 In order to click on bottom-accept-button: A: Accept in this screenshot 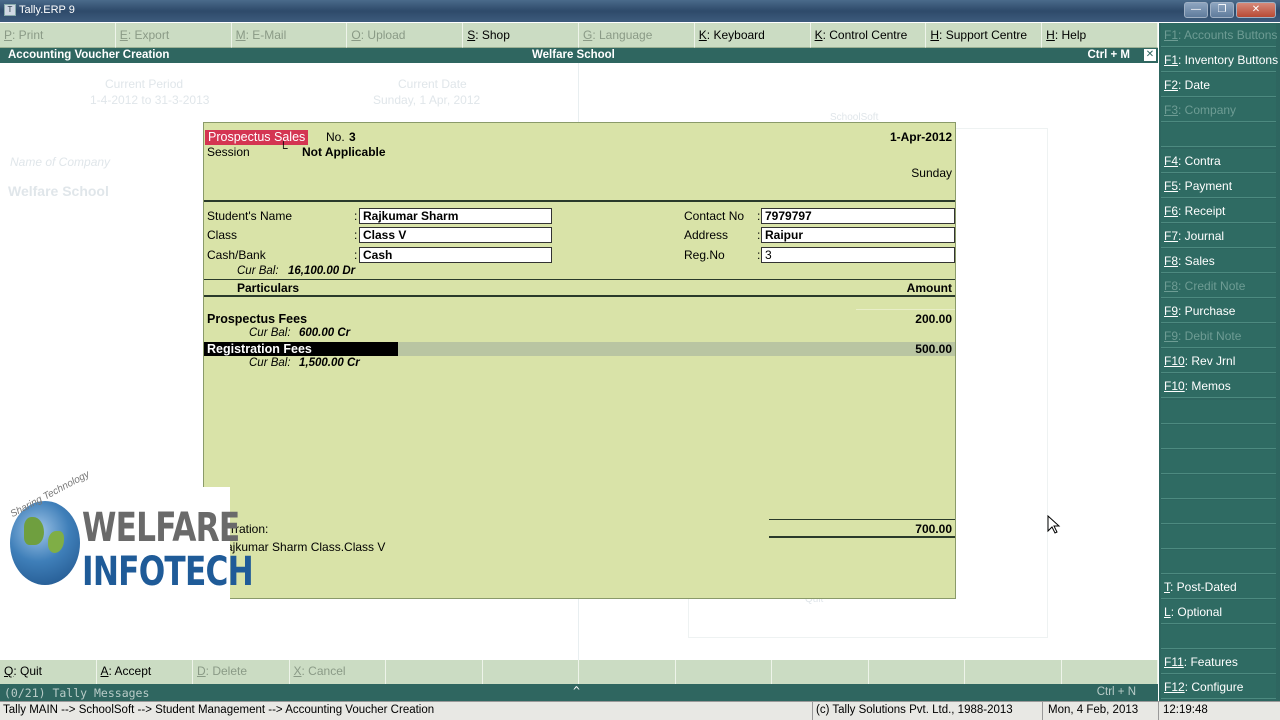, I will do `click(145, 672)`.